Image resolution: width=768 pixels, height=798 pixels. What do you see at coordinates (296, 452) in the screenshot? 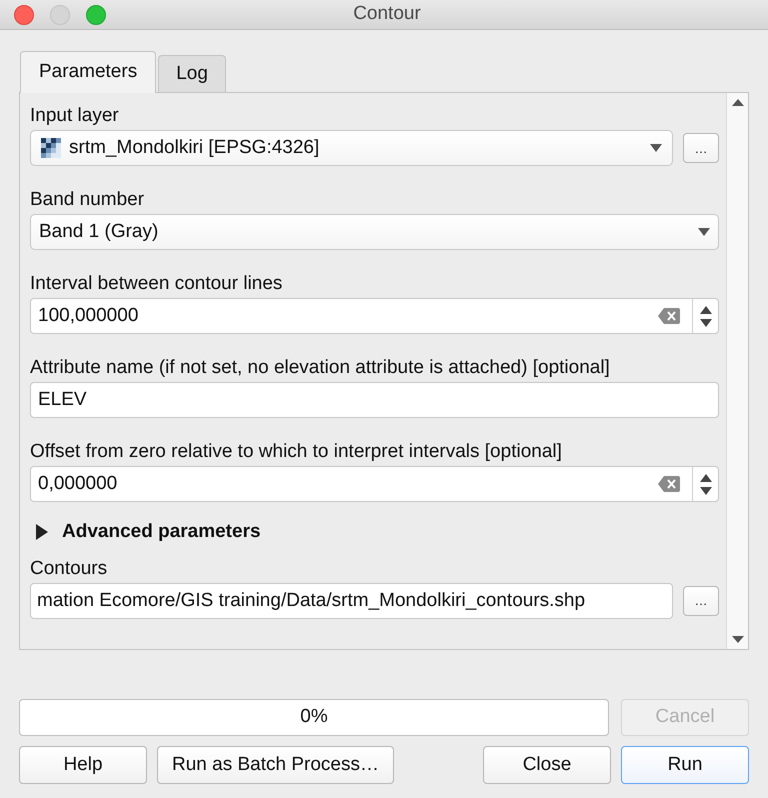
I see `field-label: Offset from zero relative to which to interpret intervals [optional]` at bounding box center [296, 452].